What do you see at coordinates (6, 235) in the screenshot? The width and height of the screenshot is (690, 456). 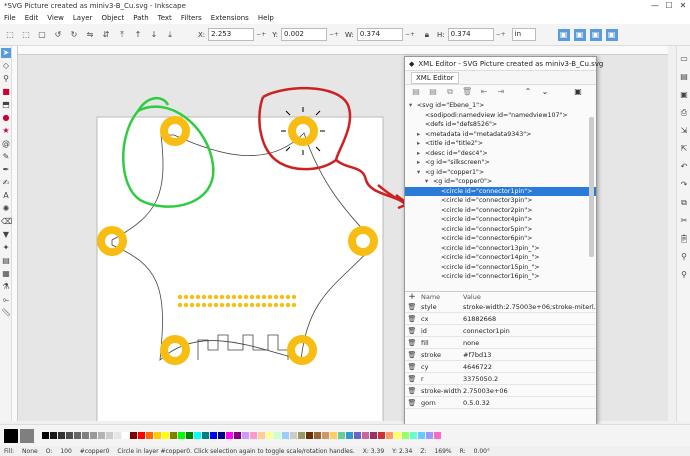 I see `bucket-tool-icon: ▼` at bounding box center [6, 235].